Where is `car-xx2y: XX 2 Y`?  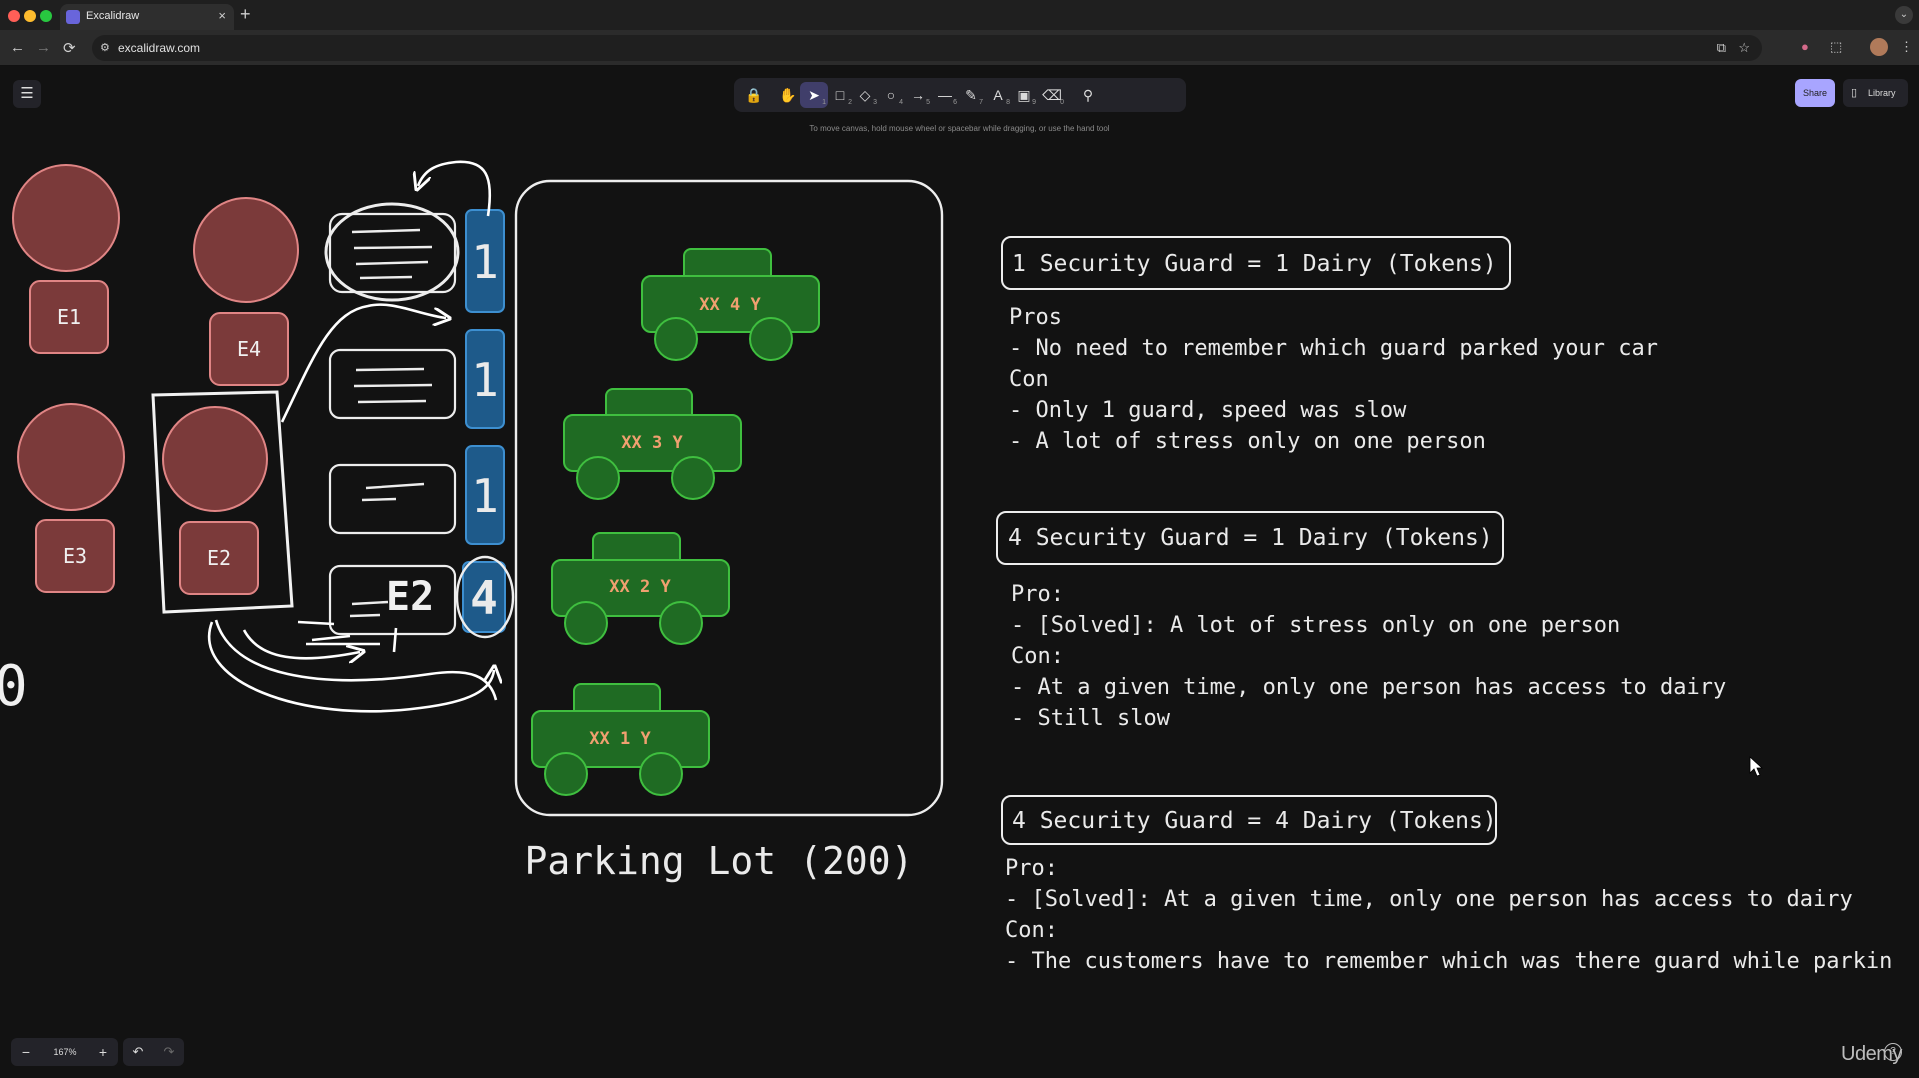 car-xx2y: XX 2 Y is located at coordinates (640, 588).